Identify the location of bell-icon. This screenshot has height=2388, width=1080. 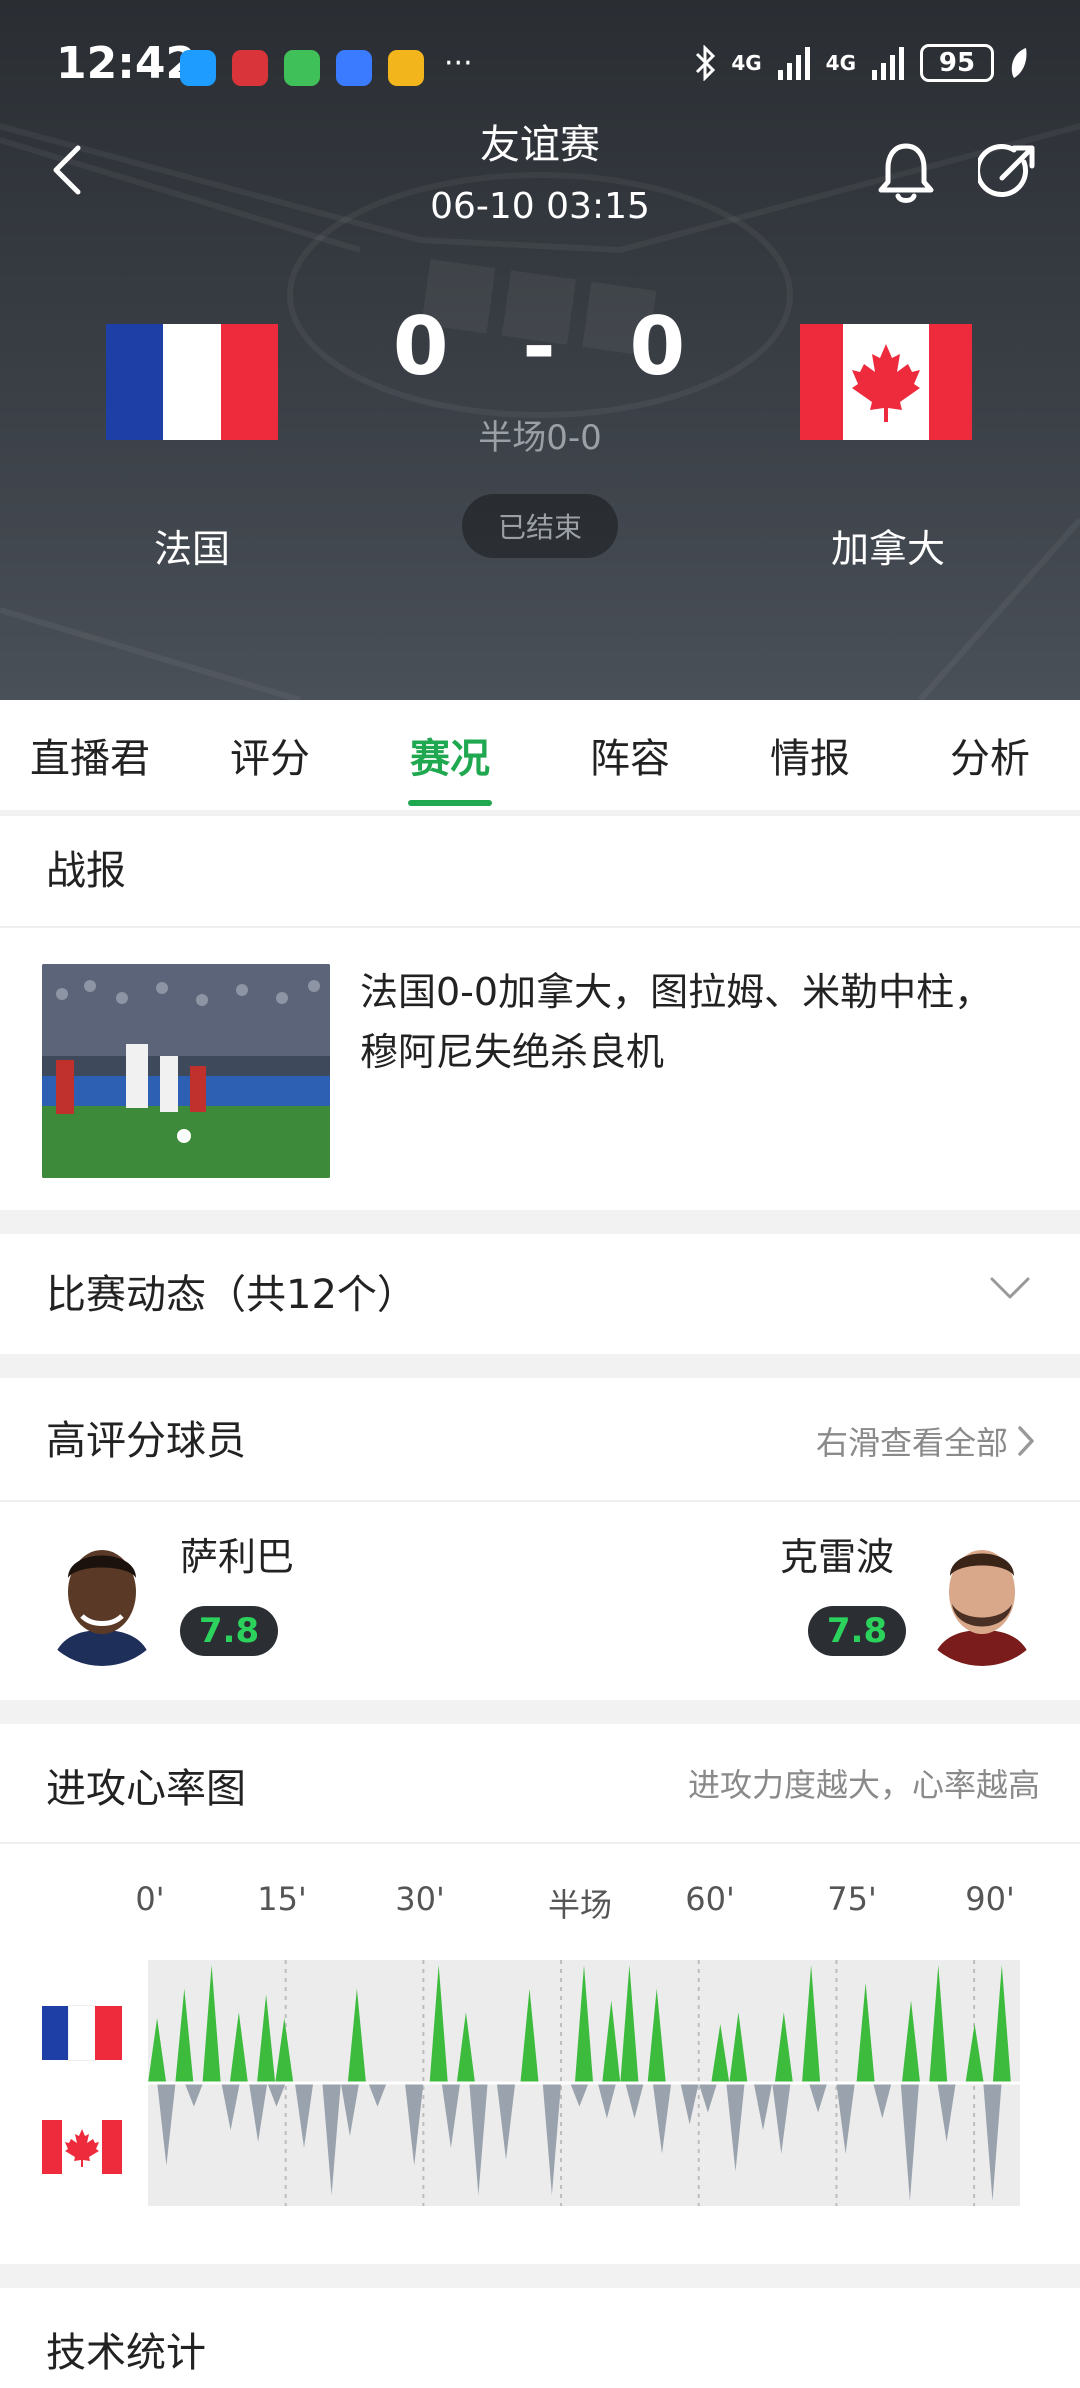
(906, 173).